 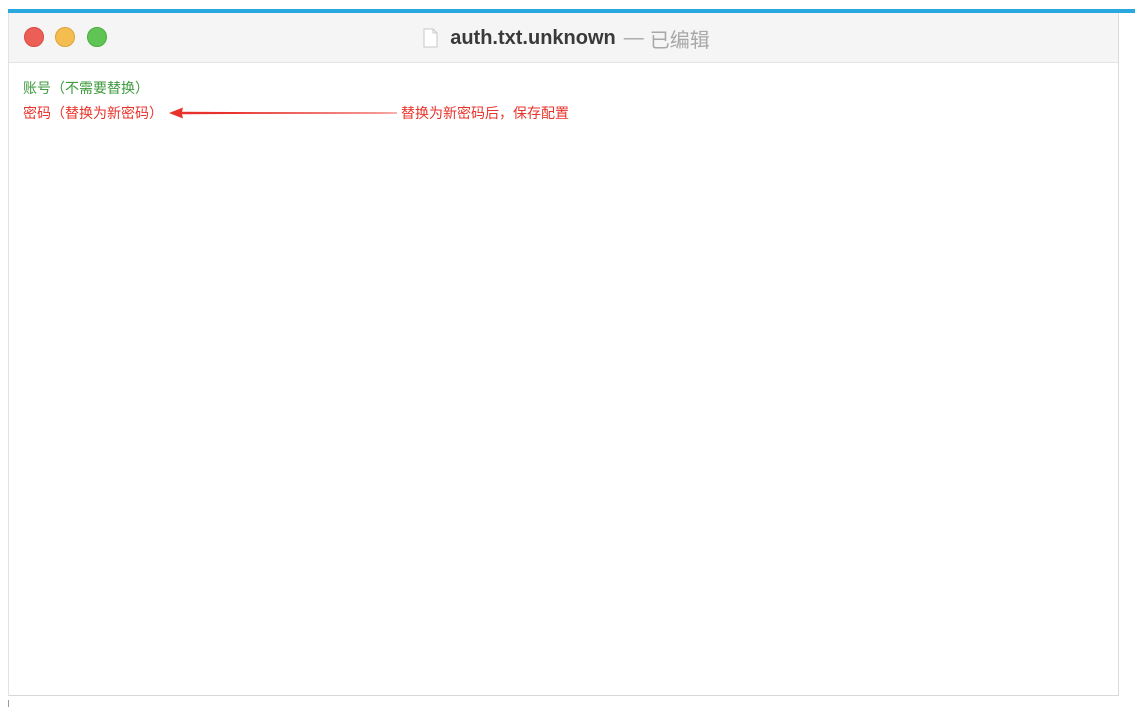 I want to click on corner-divider, so click(x=8, y=703).